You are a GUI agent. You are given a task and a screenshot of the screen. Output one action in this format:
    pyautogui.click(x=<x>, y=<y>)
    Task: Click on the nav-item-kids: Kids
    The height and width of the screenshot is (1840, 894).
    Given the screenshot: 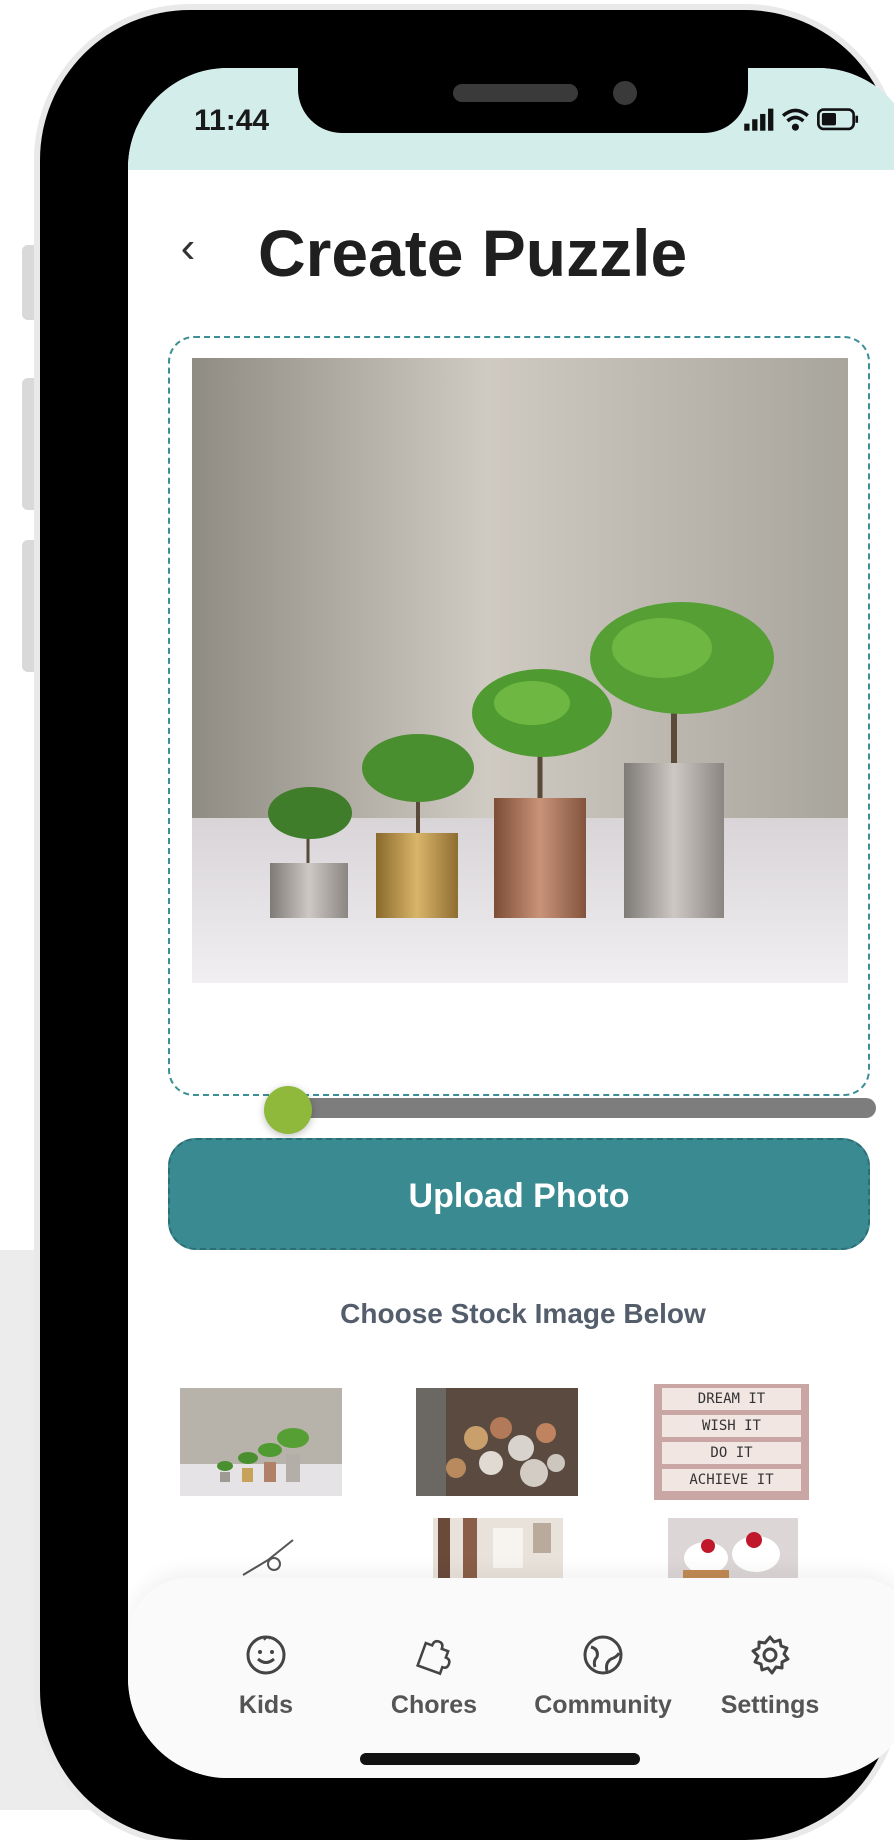 What is the action you would take?
    pyautogui.click(x=266, y=1676)
    